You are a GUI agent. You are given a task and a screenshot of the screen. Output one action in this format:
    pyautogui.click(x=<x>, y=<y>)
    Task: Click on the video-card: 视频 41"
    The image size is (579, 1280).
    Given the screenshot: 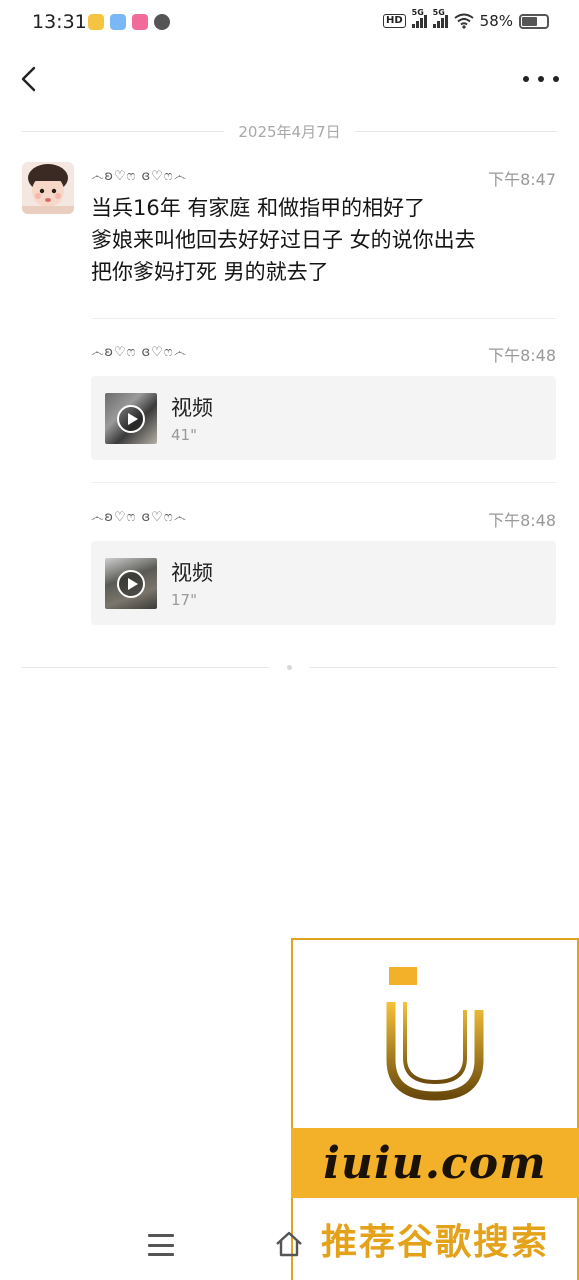 What is the action you would take?
    pyautogui.click(x=323, y=418)
    